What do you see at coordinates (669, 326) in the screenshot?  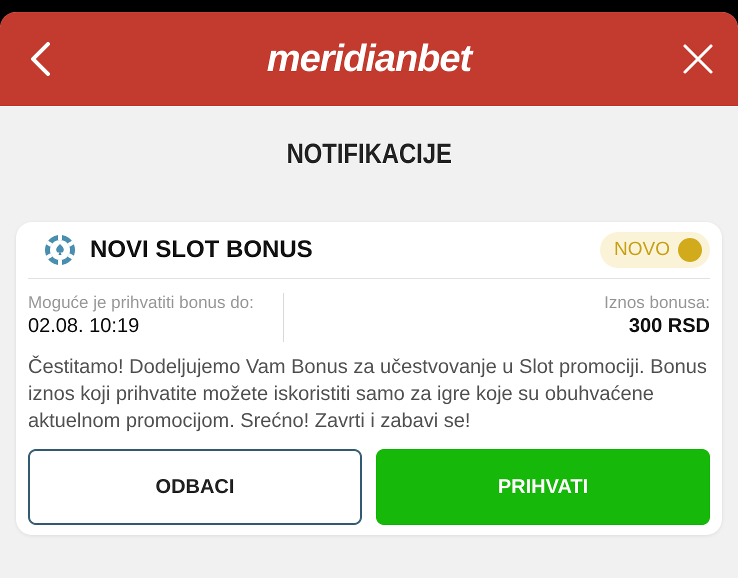 I see `amount-value: 300 RSD` at bounding box center [669, 326].